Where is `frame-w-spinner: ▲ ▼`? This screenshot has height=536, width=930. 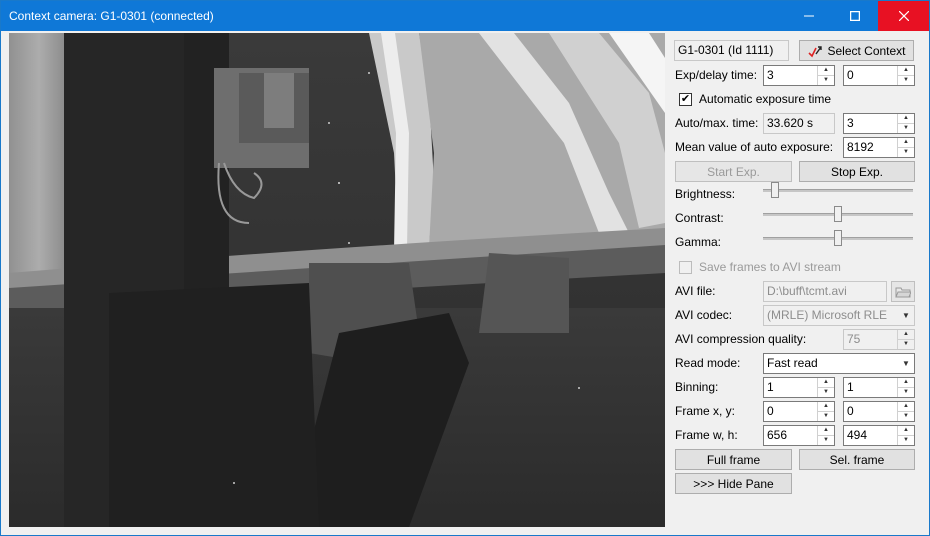 frame-w-spinner: ▲ ▼ is located at coordinates (825, 435).